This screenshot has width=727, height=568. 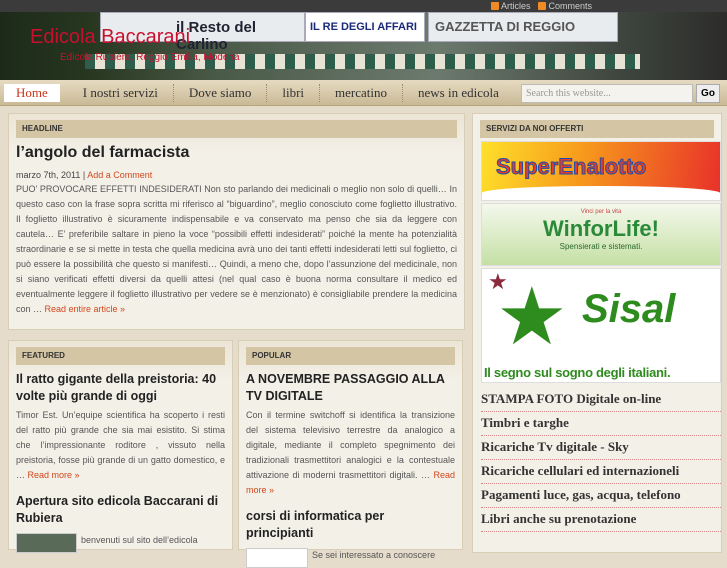 What do you see at coordinates (532, 316) in the screenshot?
I see `sisal-star-icon: ★` at bounding box center [532, 316].